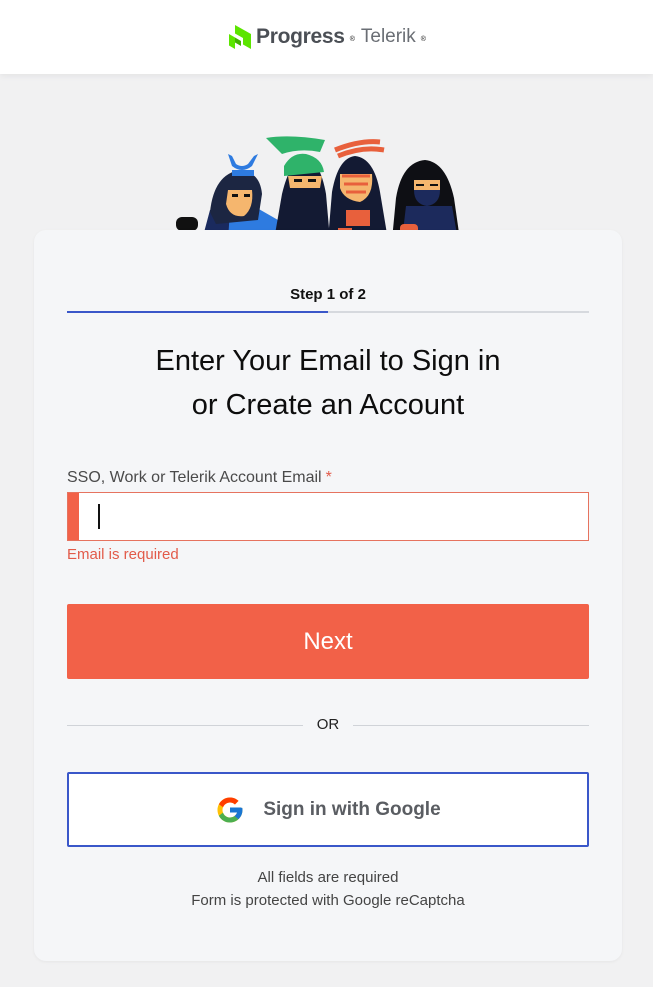 The width and height of the screenshot is (653, 987). Describe the element at coordinates (99, 516) in the screenshot. I see `text-caret` at that location.